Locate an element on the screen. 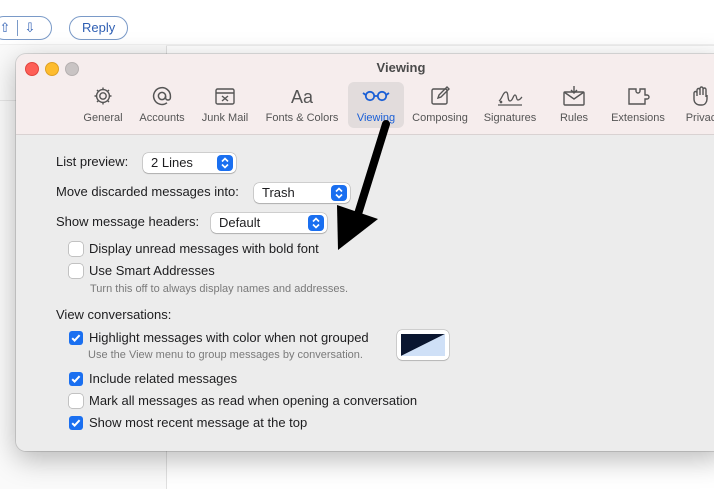 The height and width of the screenshot is (489, 714). tab-extensions: Extensions is located at coordinates (638, 105).